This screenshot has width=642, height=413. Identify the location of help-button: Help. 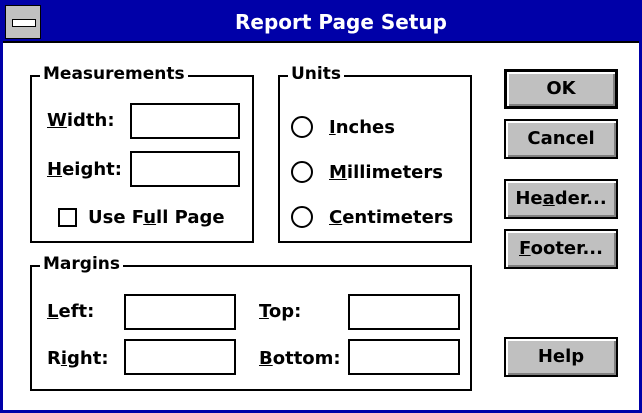
(561, 357).